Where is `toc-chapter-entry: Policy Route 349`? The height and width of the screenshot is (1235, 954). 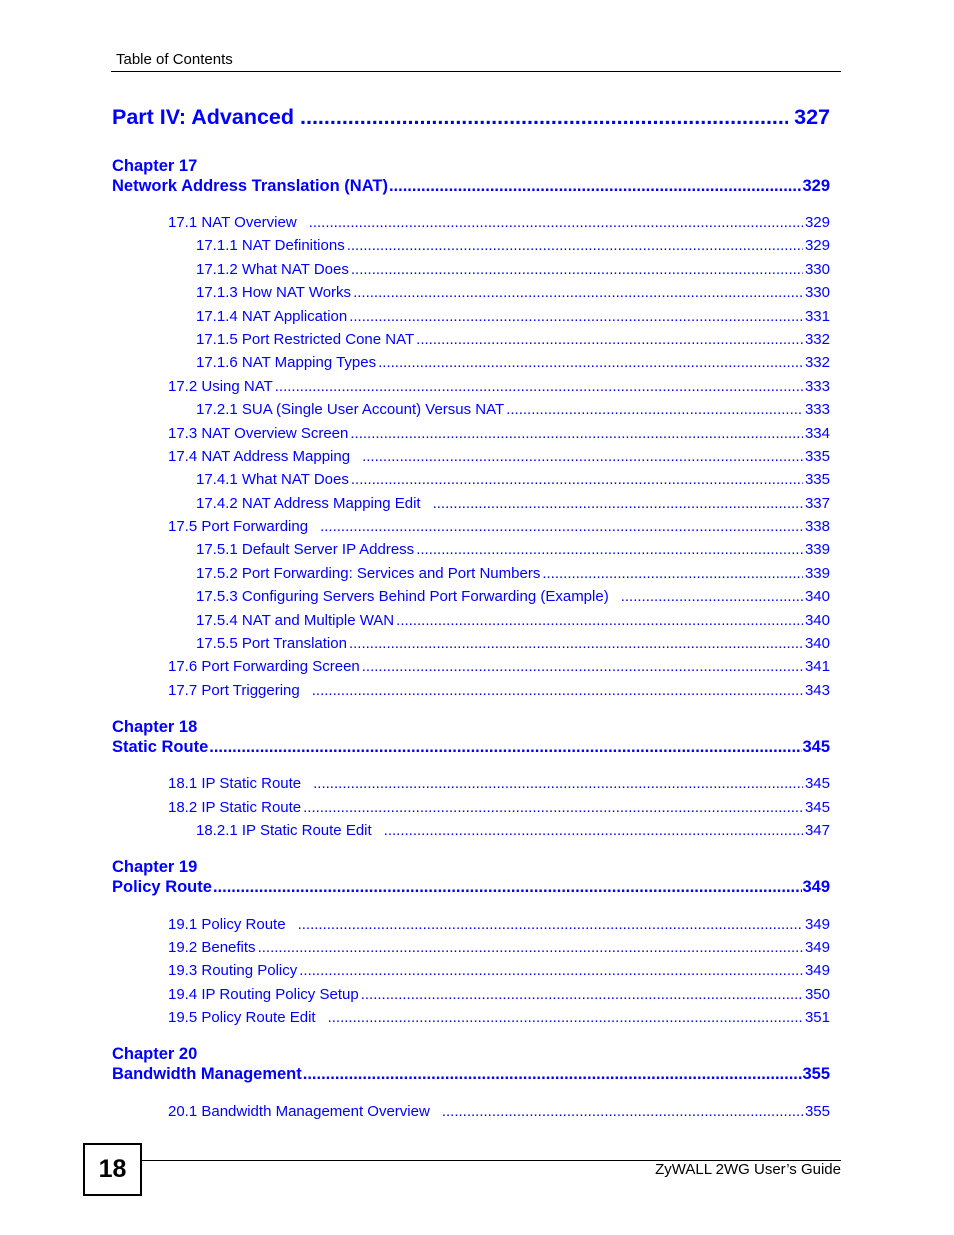 toc-chapter-entry: Policy Route 349 is located at coordinates (471, 887).